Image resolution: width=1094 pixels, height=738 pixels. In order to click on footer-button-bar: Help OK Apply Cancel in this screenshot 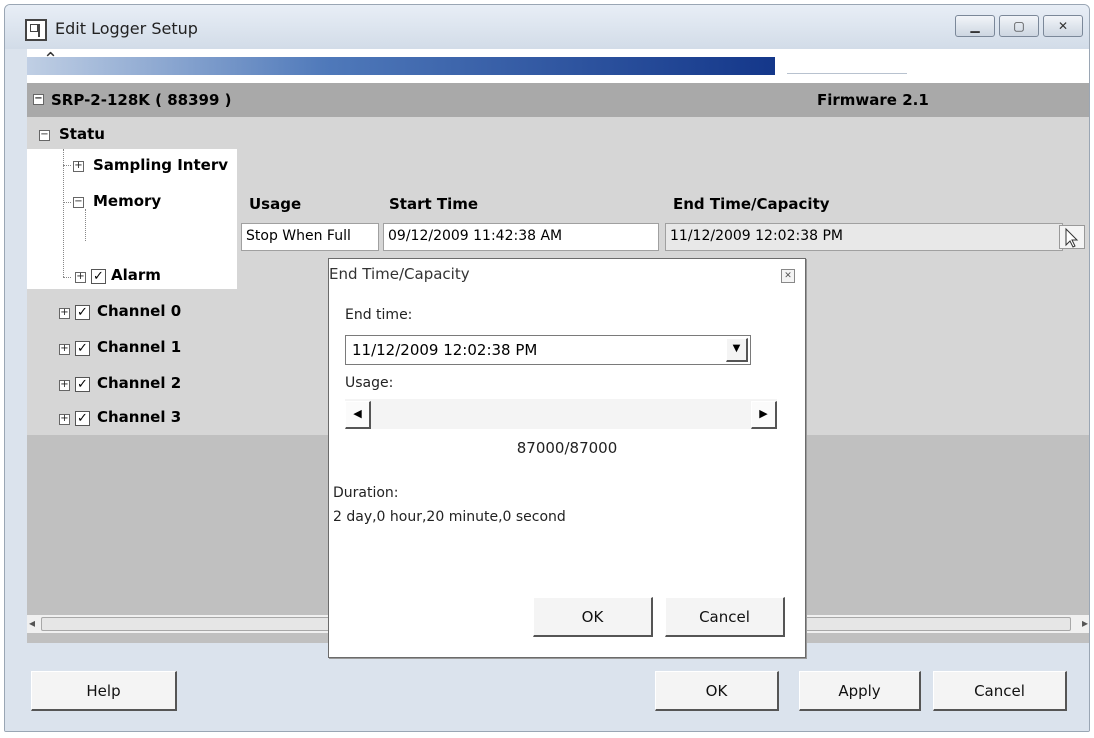, I will do `click(547, 688)`.